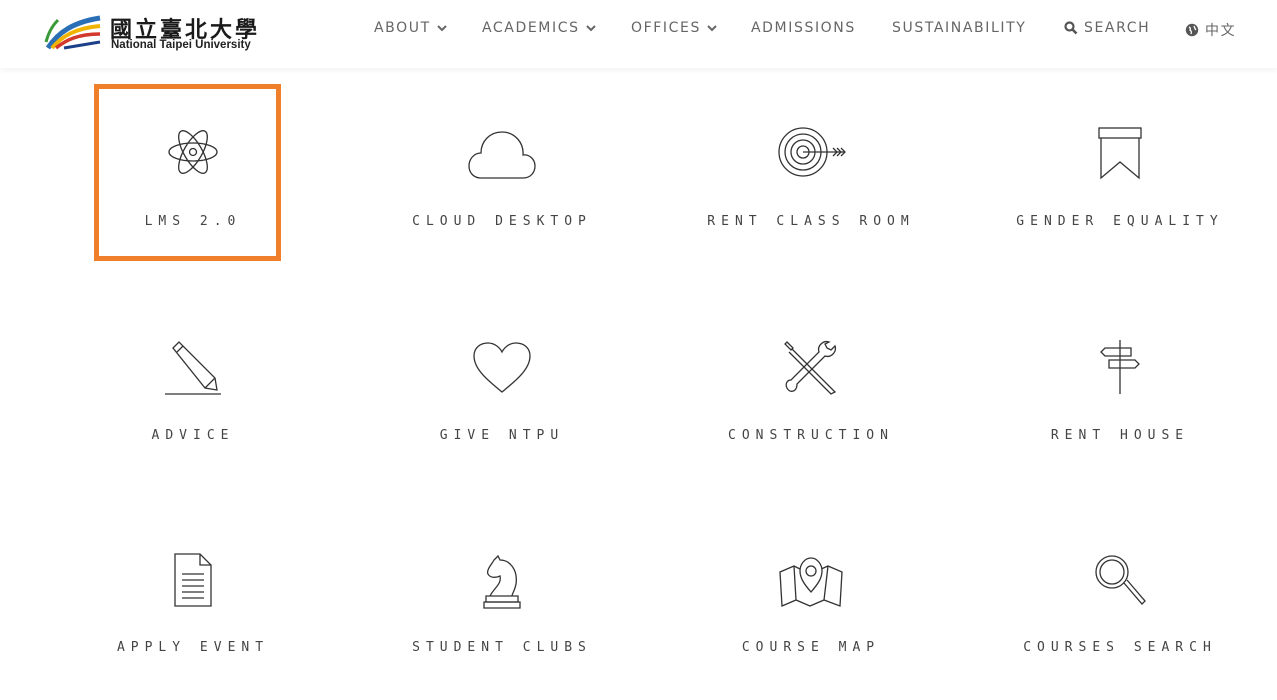 The height and width of the screenshot is (700, 1277). I want to click on map-icon, so click(811, 582).